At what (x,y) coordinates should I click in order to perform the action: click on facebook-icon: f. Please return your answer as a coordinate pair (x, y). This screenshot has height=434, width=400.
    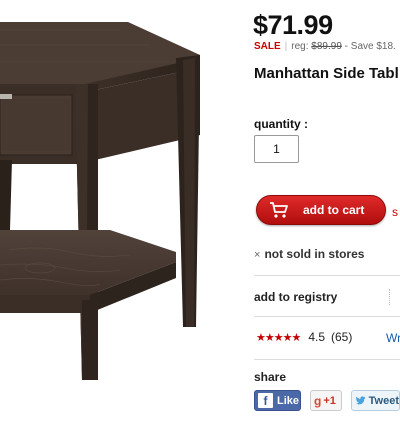
    Looking at the image, I should click on (265, 400).